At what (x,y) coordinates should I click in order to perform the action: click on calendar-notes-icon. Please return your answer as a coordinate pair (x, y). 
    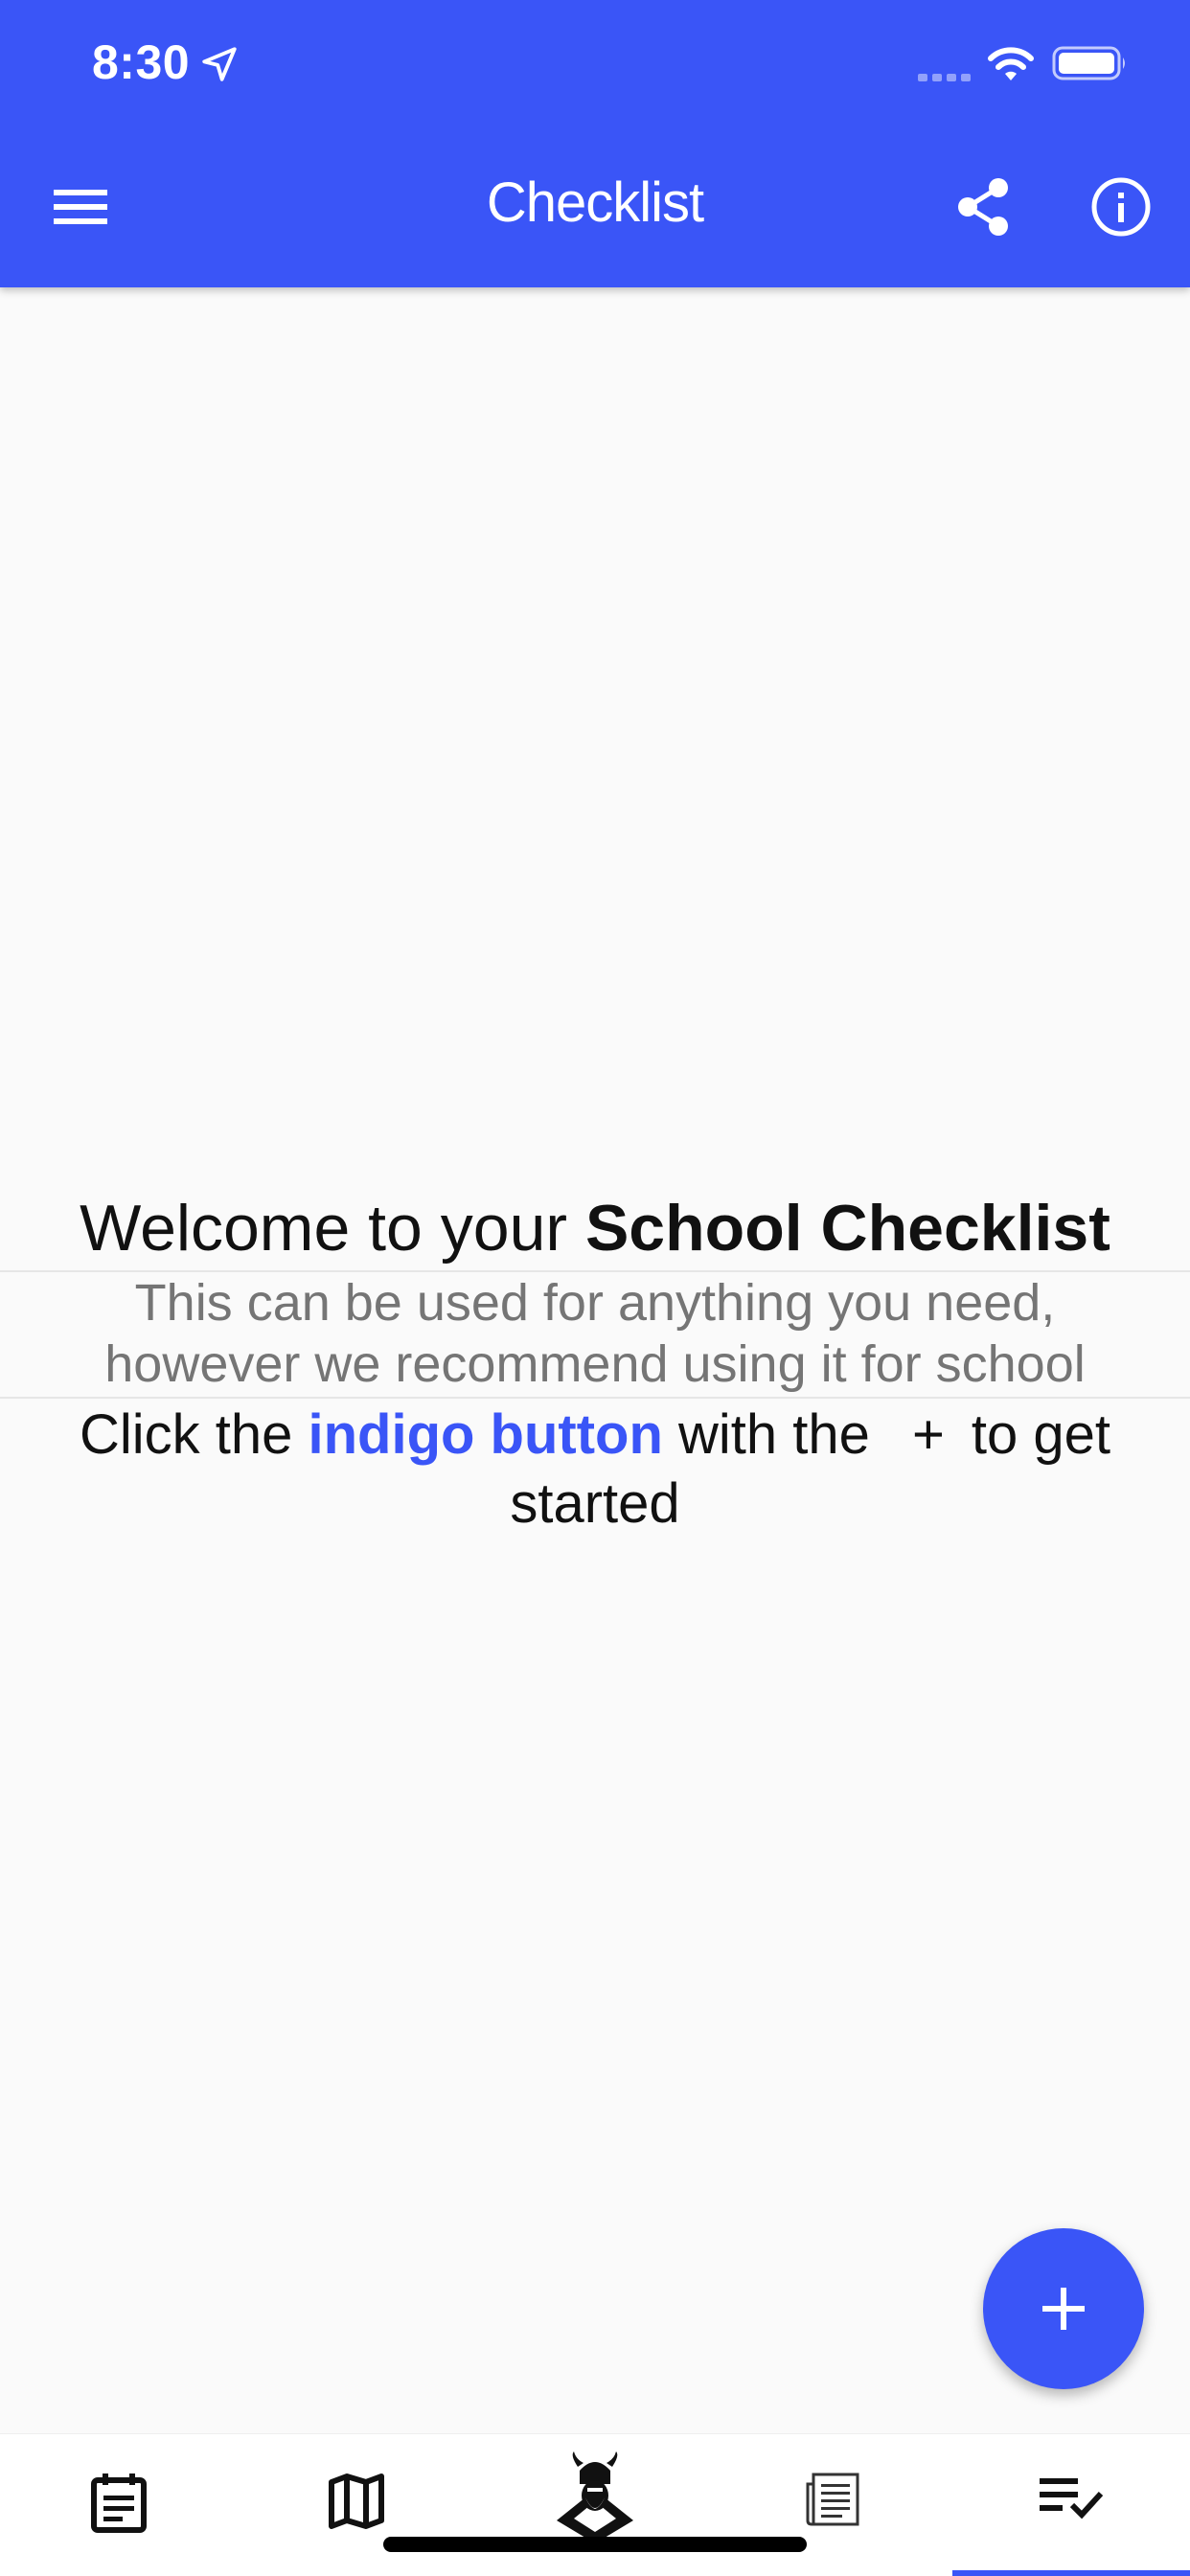
    Looking at the image, I should click on (119, 2503).